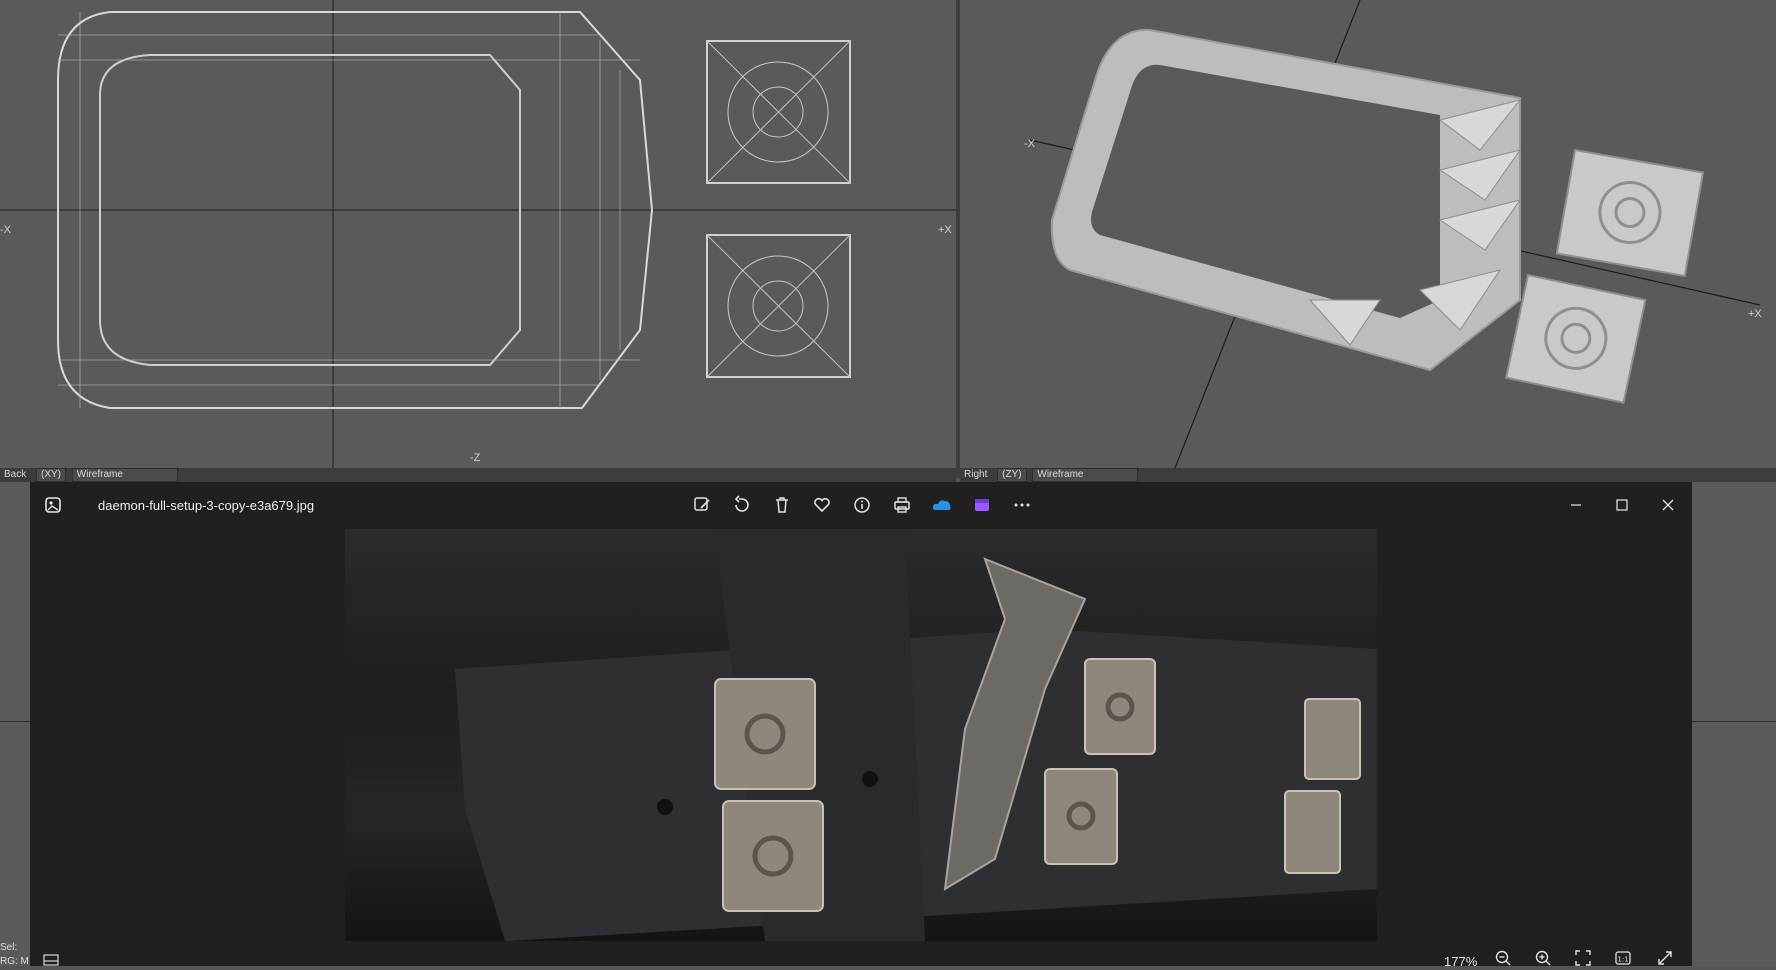 The height and width of the screenshot is (970, 1776). I want to click on shading-dropdown-left: Wireframe, so click(124, 475).